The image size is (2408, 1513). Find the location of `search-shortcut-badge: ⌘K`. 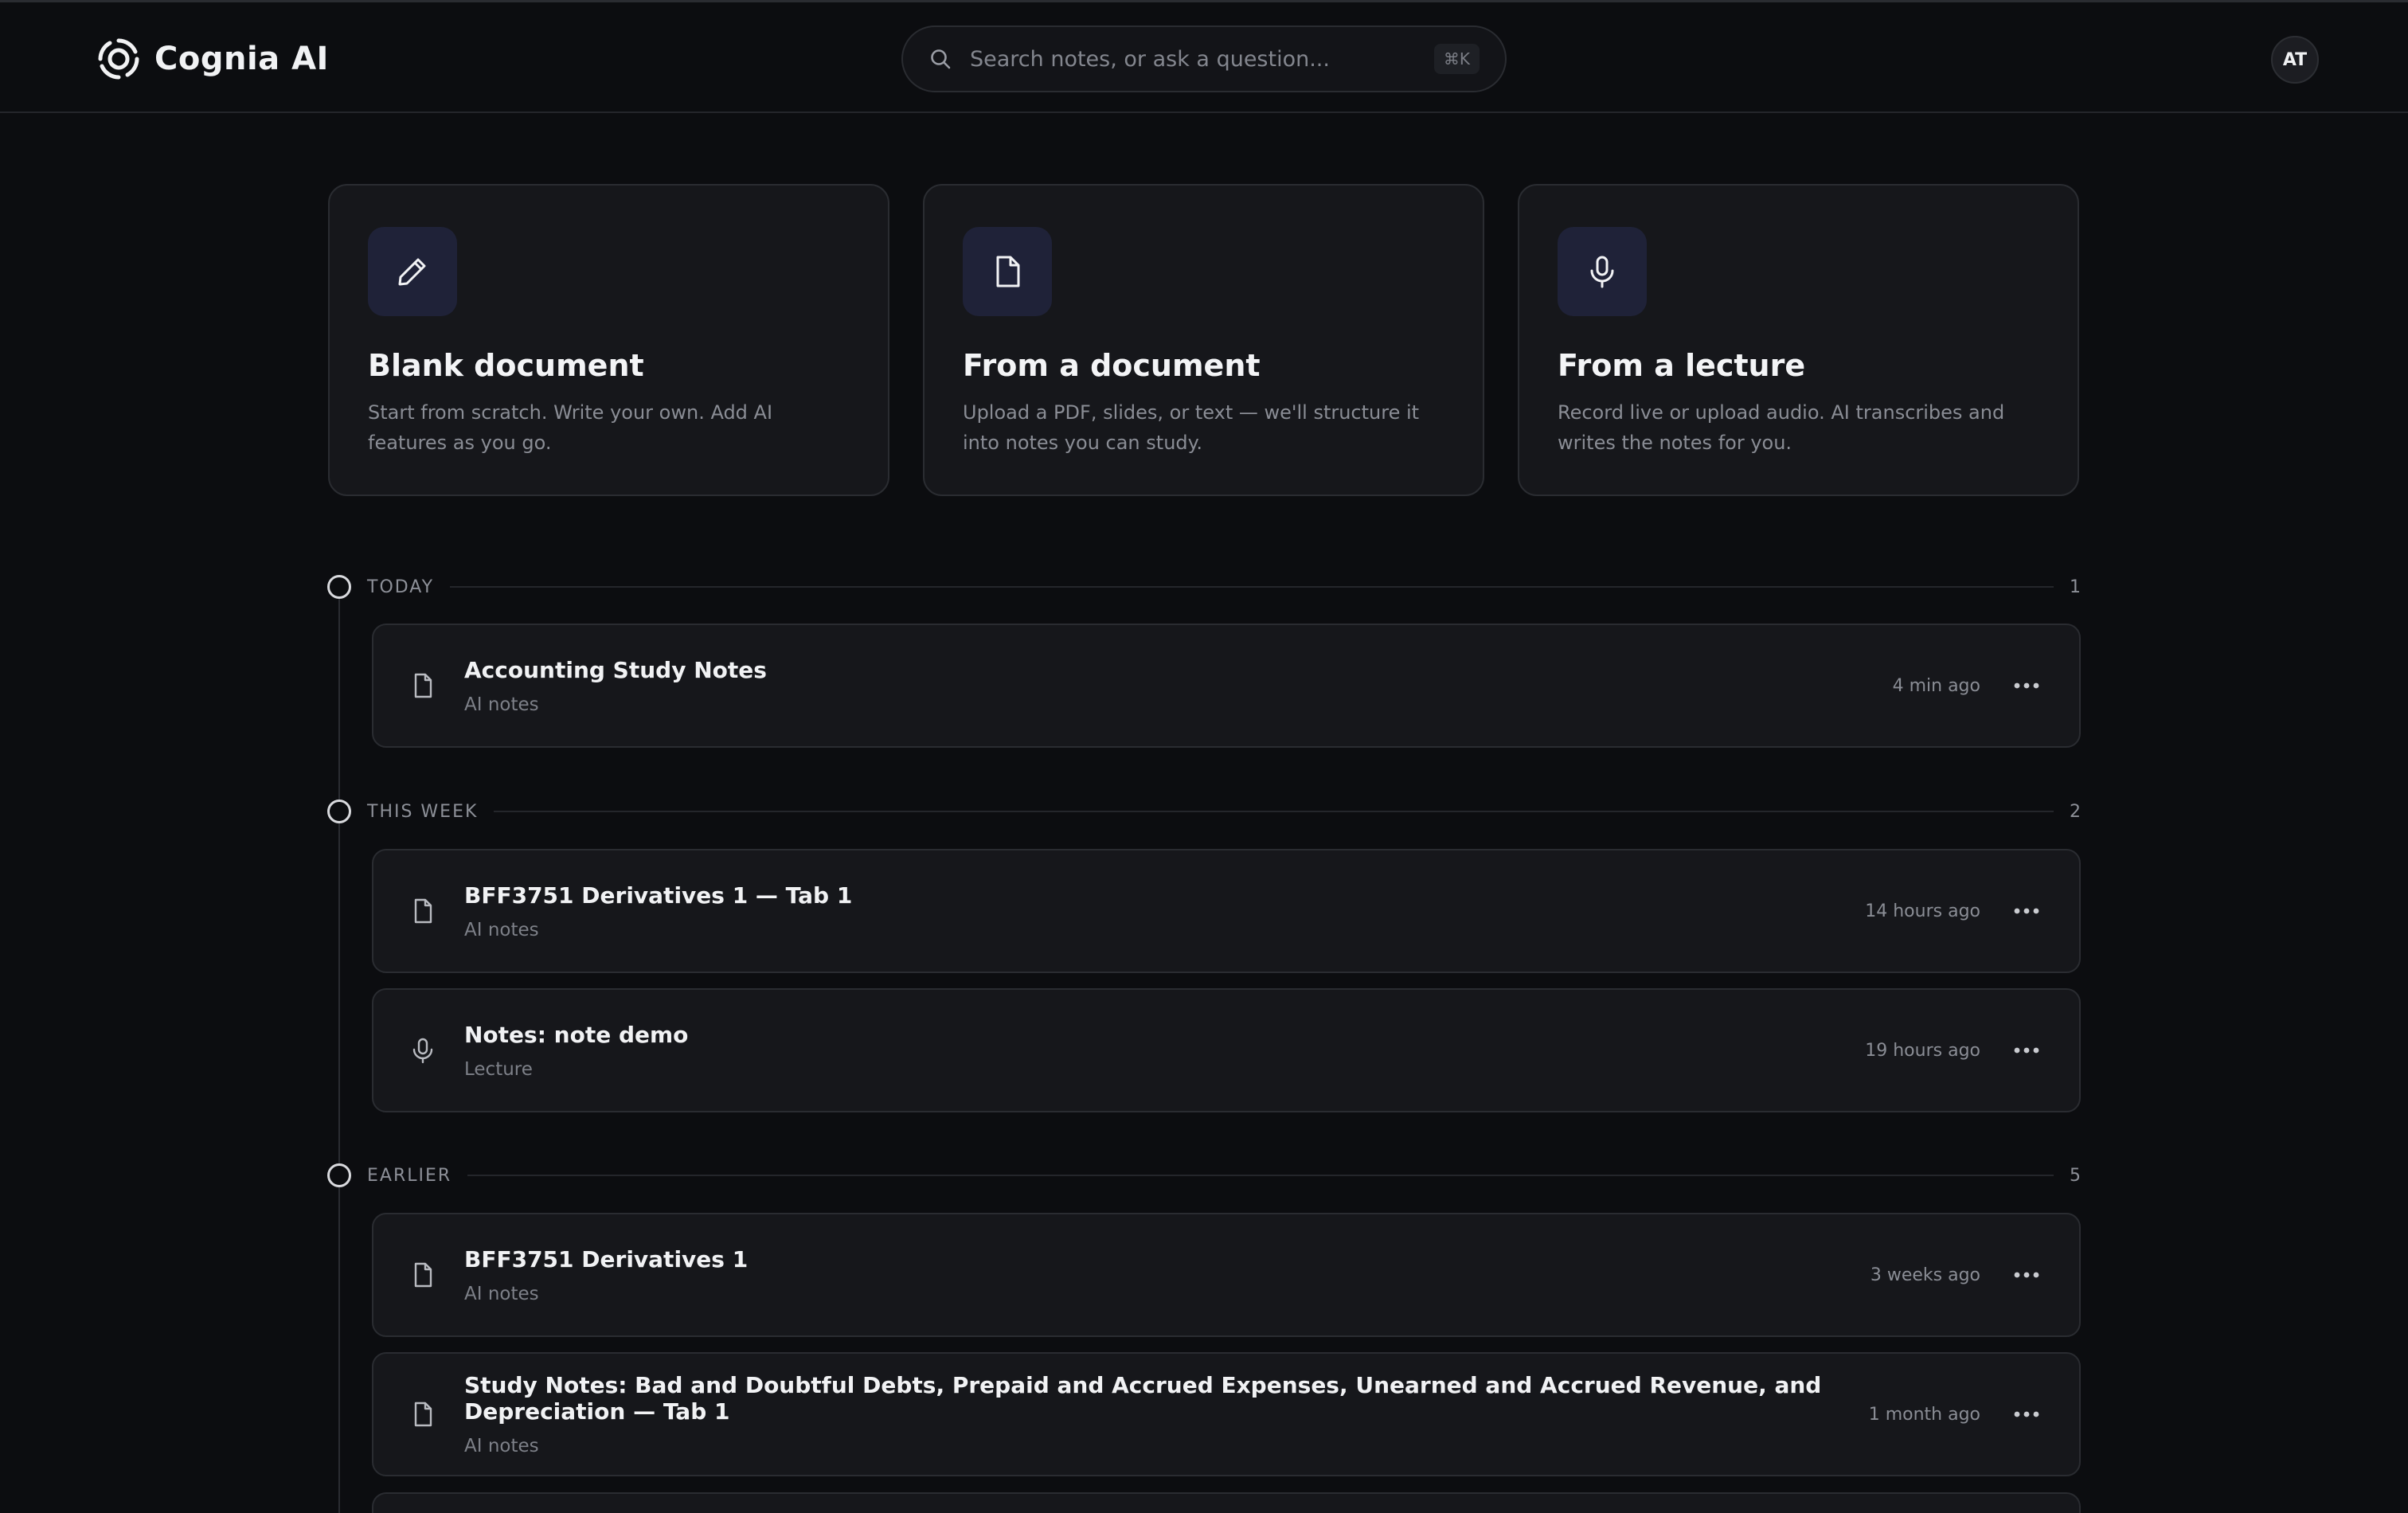

search-shortcut-badge: ⌘K is located at coordinates (1456, 59).